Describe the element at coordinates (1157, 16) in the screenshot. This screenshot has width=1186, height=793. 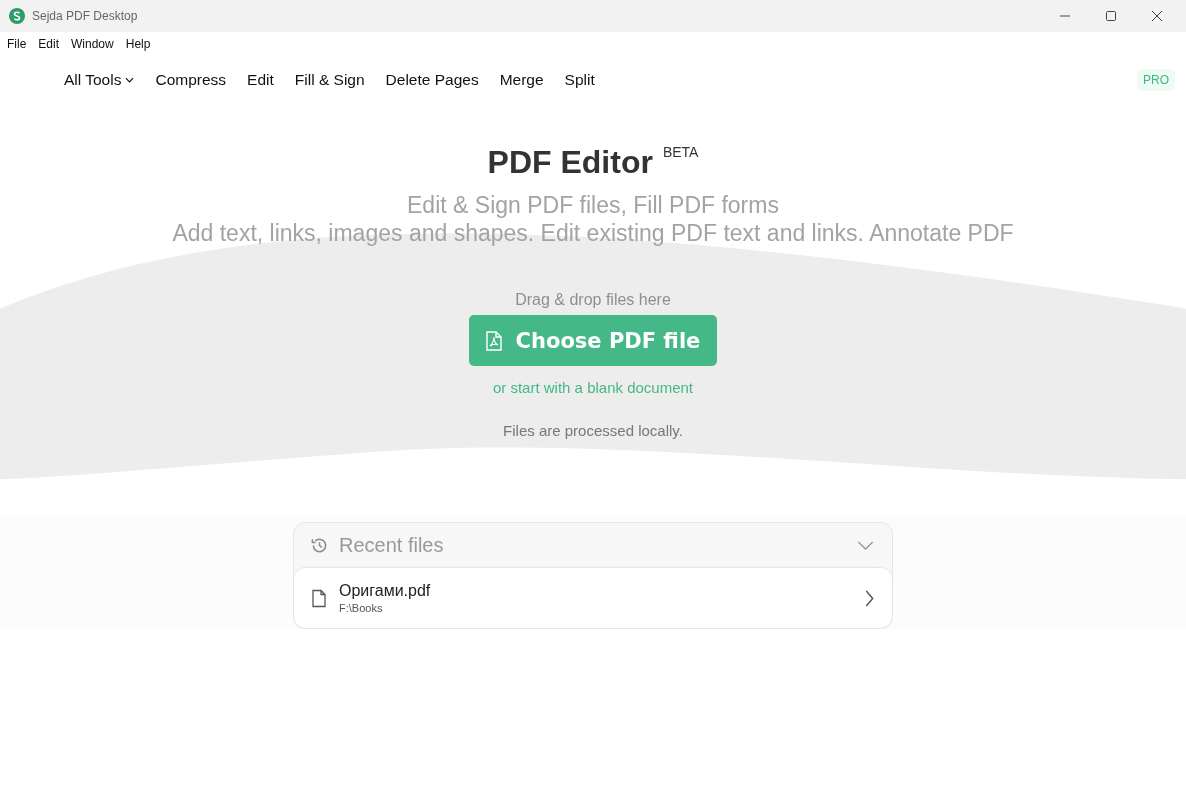
I see `close-icon` at that location.